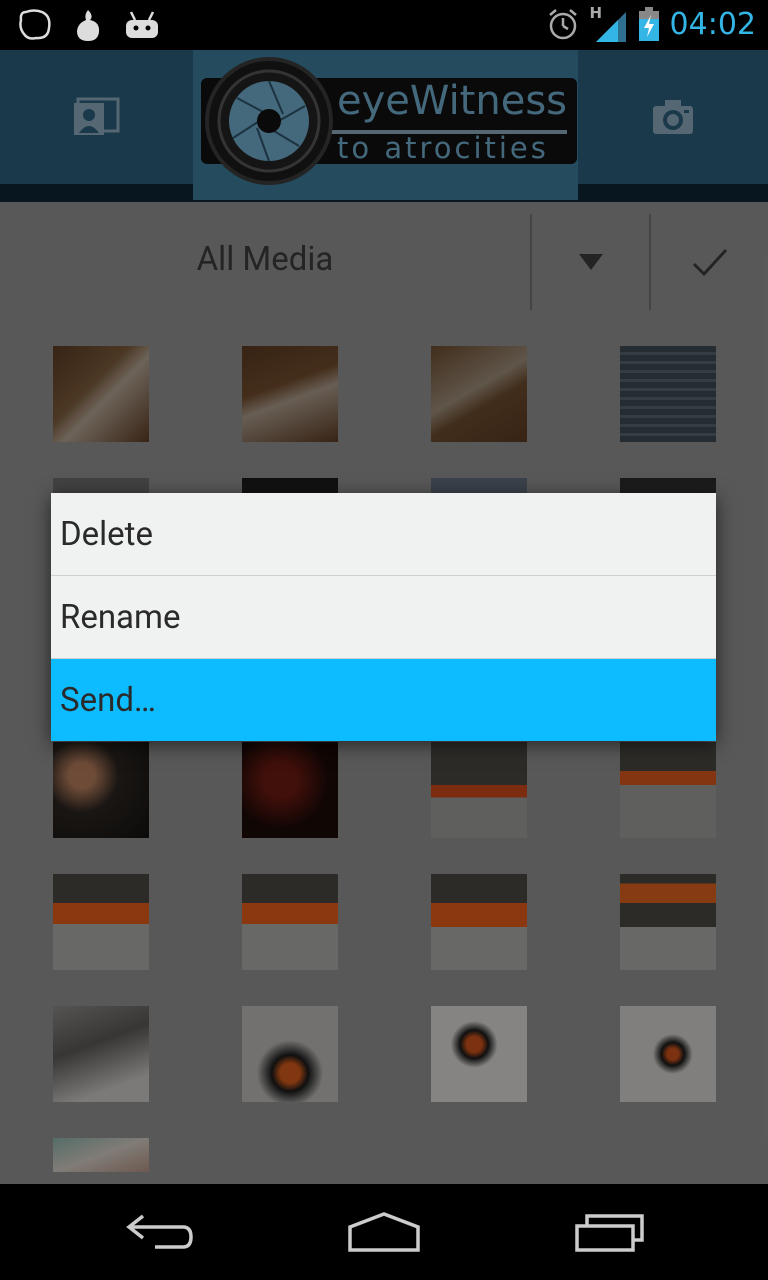 Image resolution: width=768 pixels, height=1280 pixels. I want to click on back-button, so click(160, 1232).